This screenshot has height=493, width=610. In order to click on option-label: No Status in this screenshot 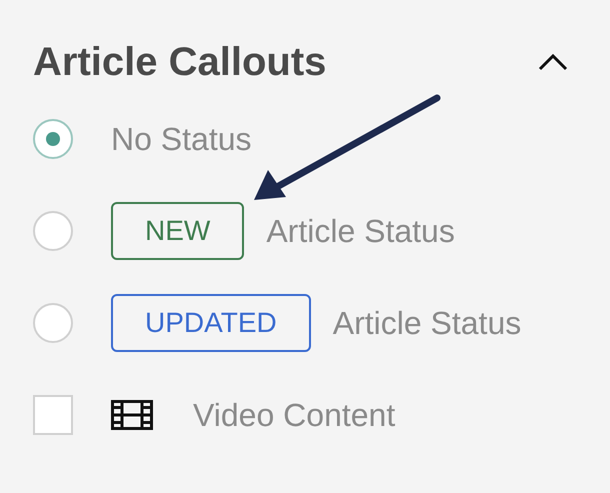, I will do `click(181, 139)`.